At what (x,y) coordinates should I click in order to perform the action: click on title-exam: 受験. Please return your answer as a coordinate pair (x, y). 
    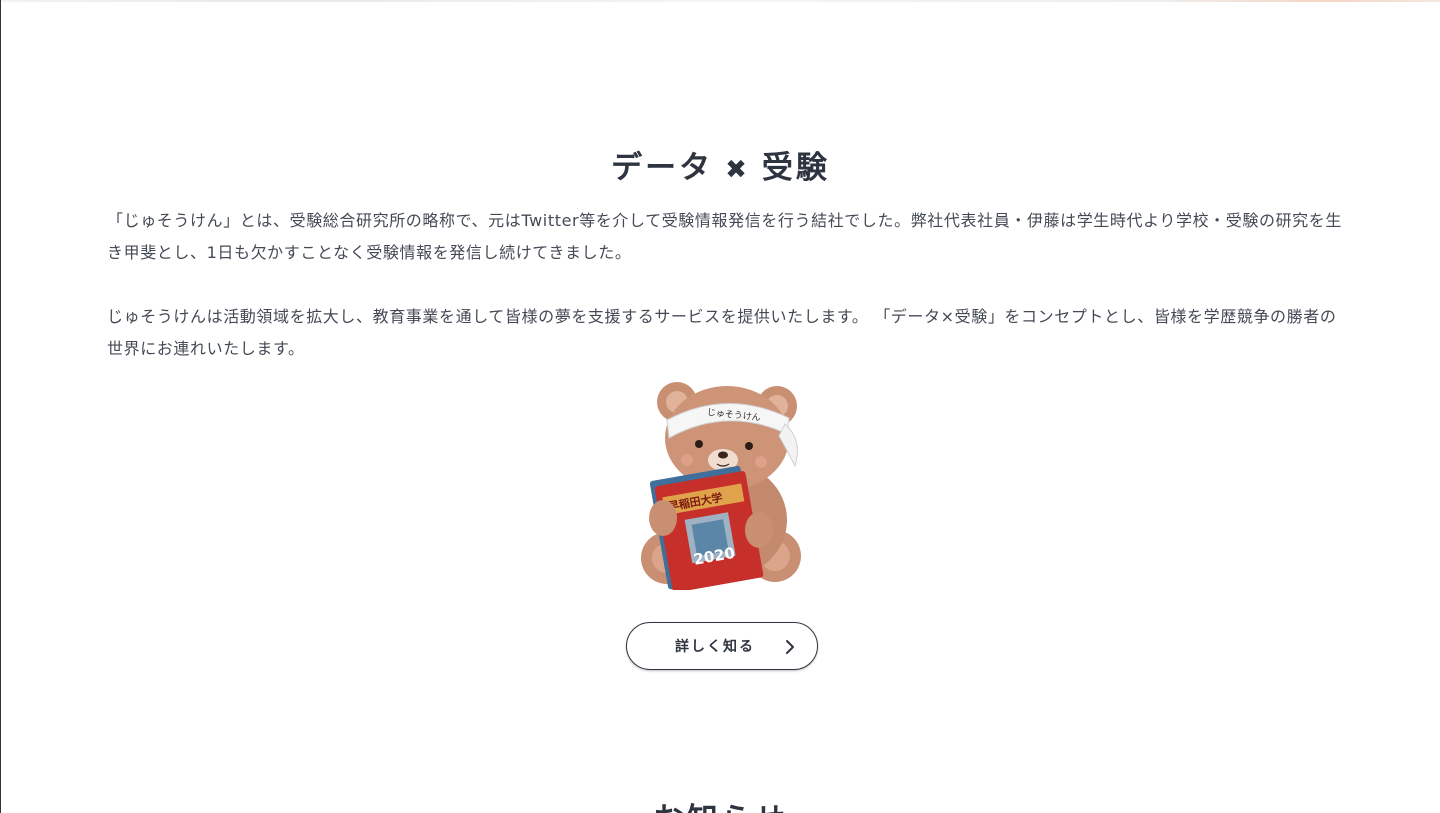
    Looking at the image, I should click on (795, 168).